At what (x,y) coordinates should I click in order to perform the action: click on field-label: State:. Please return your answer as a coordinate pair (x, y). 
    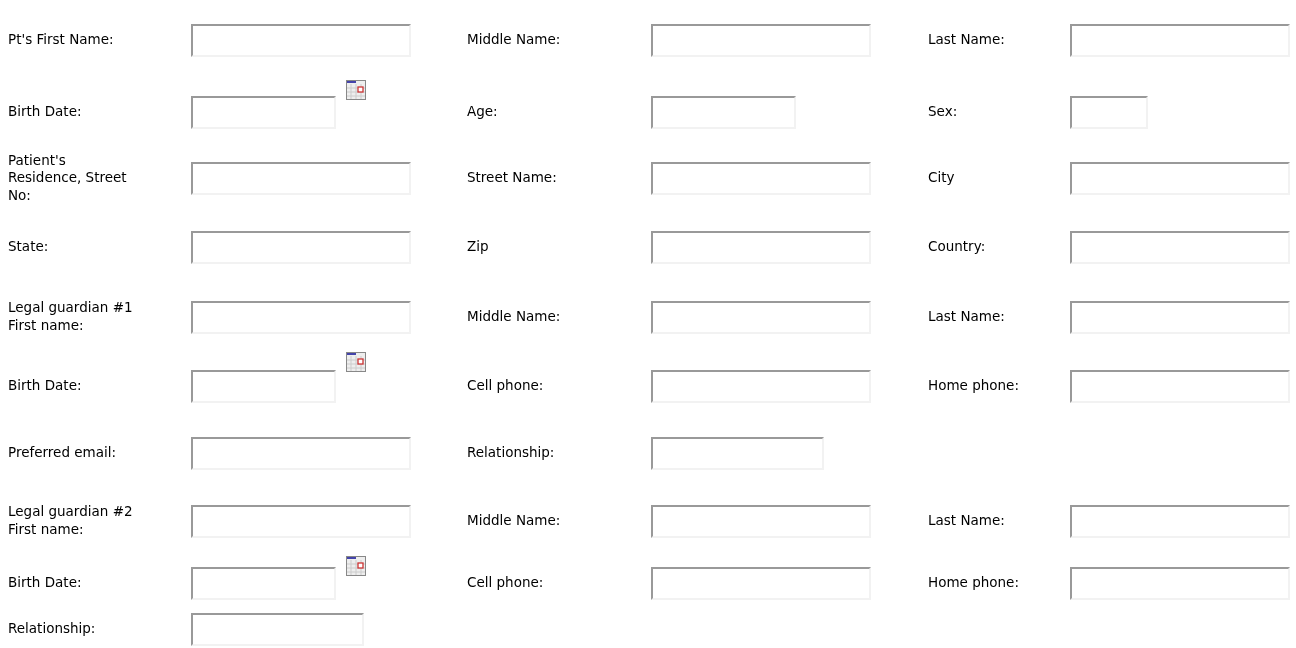
    Looking at the image, I should click on (29, 247).